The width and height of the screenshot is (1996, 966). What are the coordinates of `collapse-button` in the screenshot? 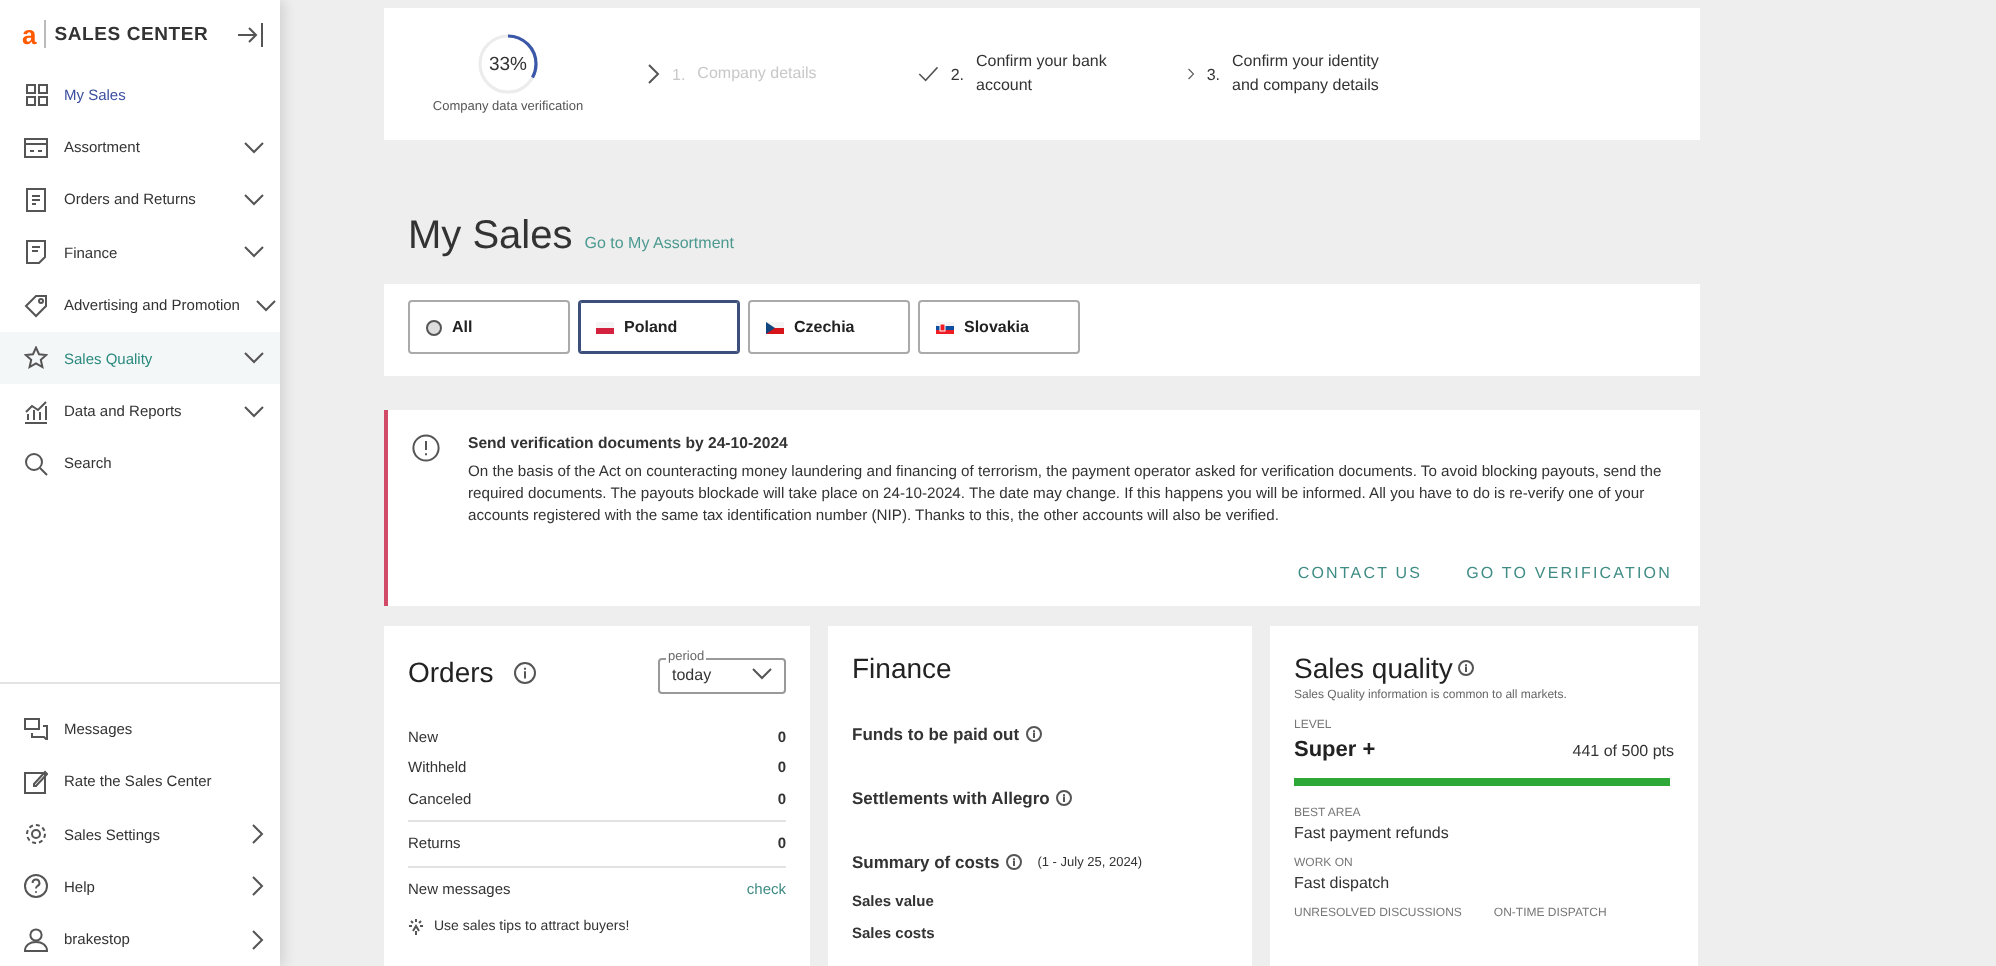 It's located at (250, 34).